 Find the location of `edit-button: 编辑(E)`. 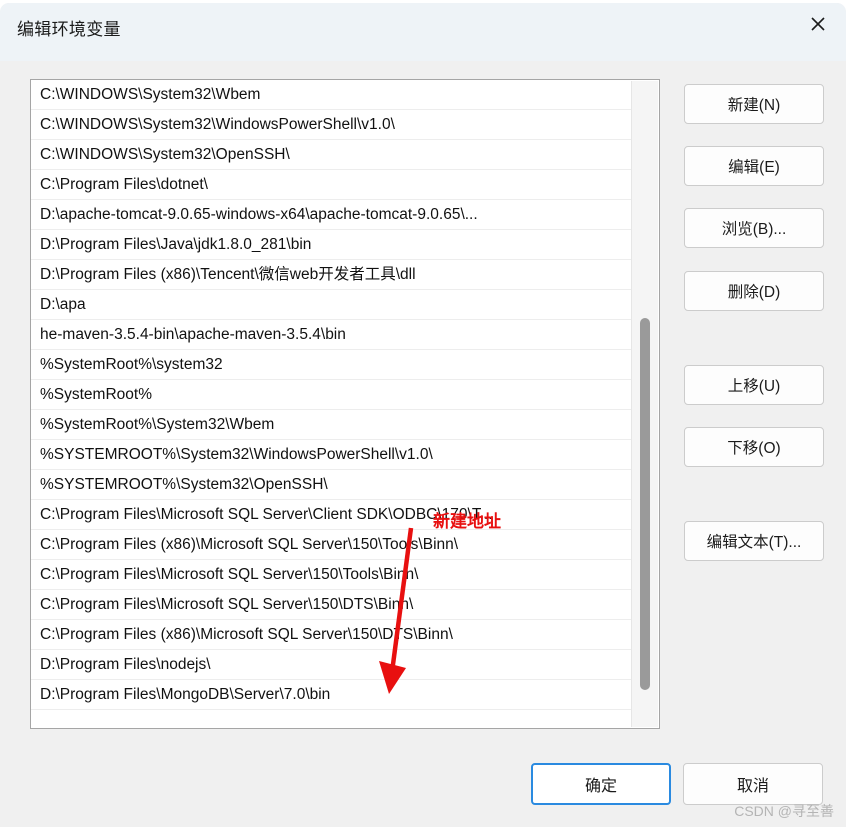

edit-button: 编辑(E) is located at coordinates (754, 166).